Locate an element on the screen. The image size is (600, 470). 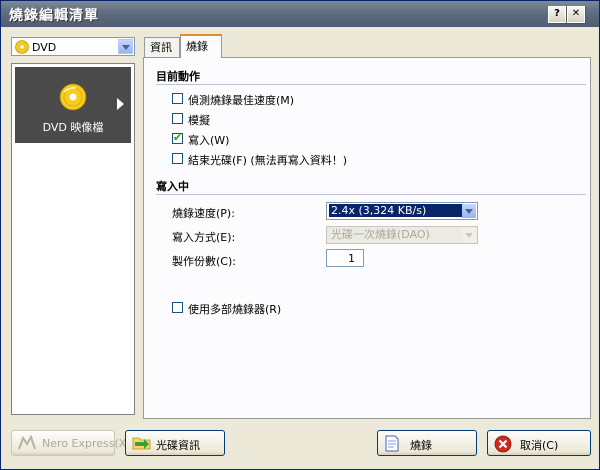
write-speed-value: 2.4x (3,324 KB/s) is located at coordinates (396, 210).